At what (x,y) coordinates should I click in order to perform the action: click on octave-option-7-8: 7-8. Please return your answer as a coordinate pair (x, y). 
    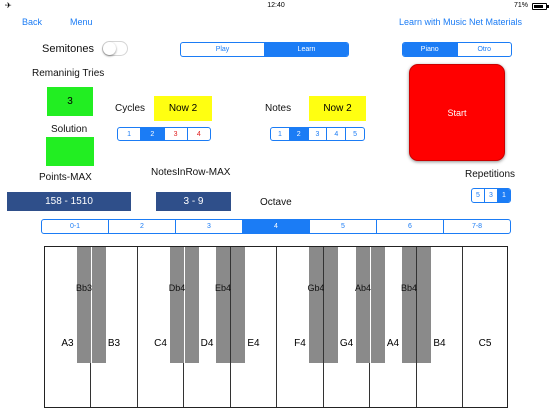
    Looking at the image, I should click on (477, 226).